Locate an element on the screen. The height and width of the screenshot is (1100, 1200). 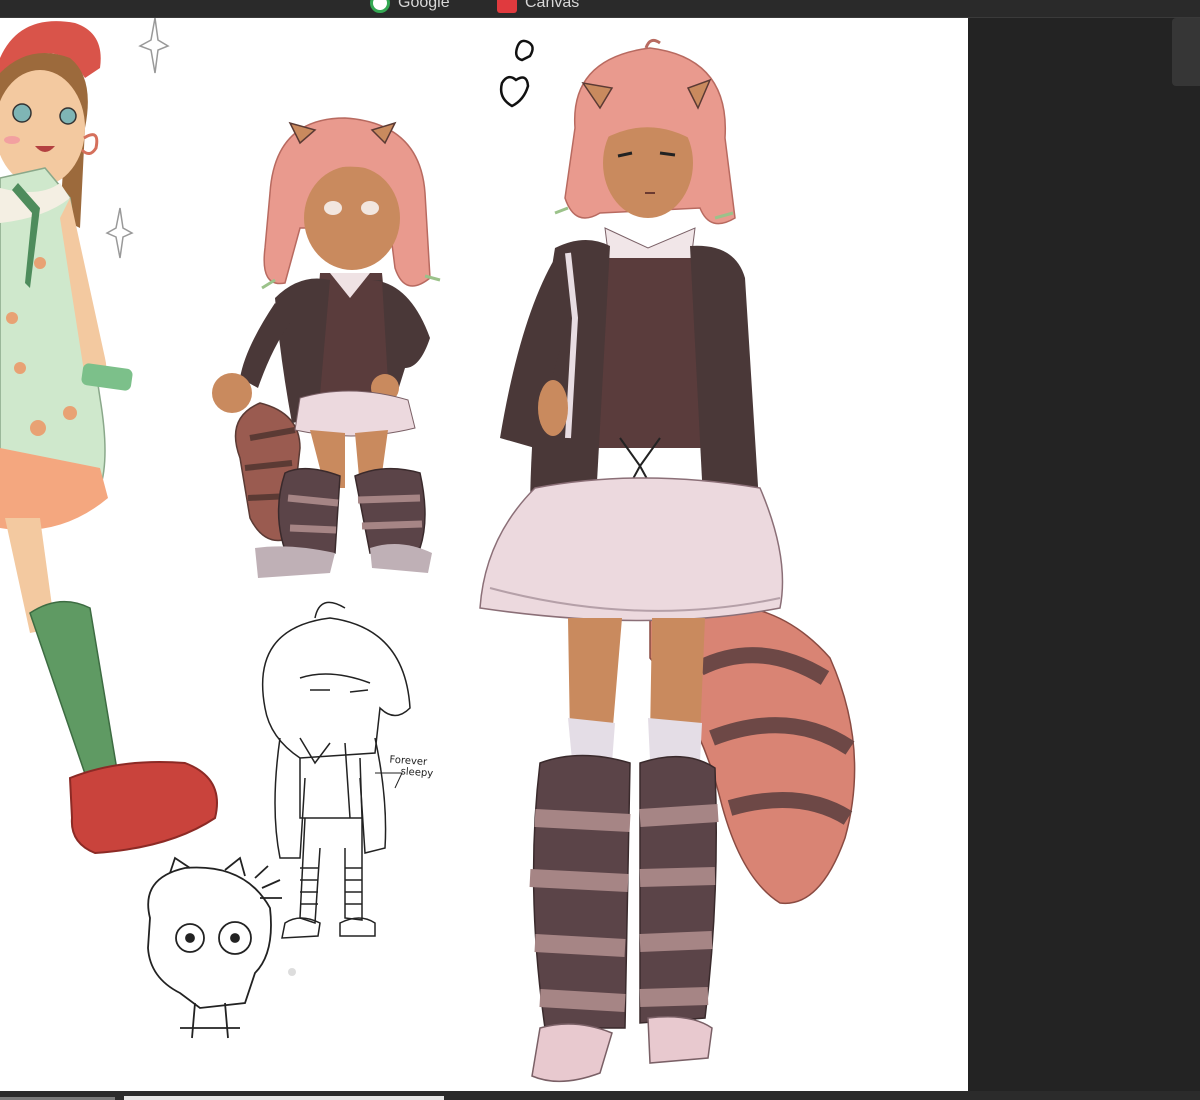
bottom-tab-active is located at coordinates (284, 1098).